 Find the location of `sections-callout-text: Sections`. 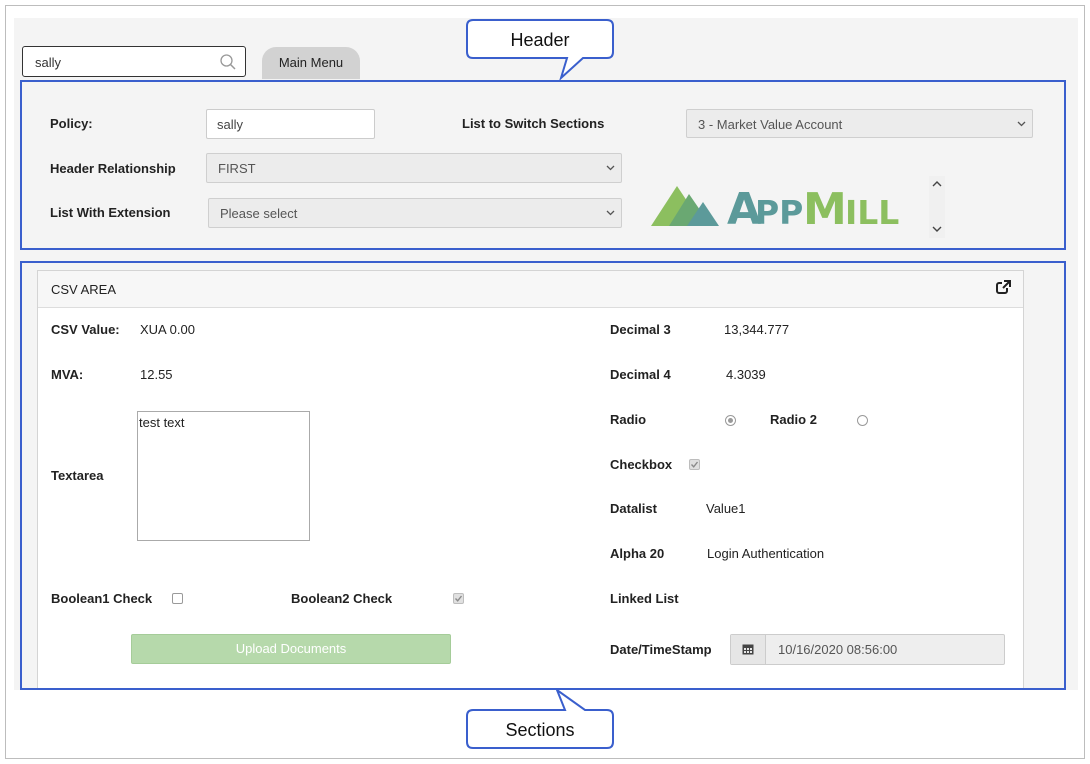

sections-callout-text: Sections is located at coordinates (540, 730).